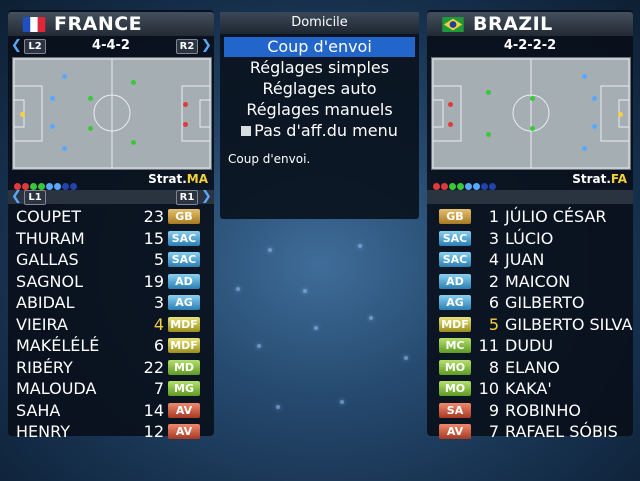 Image resolution: width=640 pixels, height=481 pixels. What do you see at coordinates (56, 388) in the screenshot?
I see `player-name: MALOUDA` at bounding box center [56, 388].